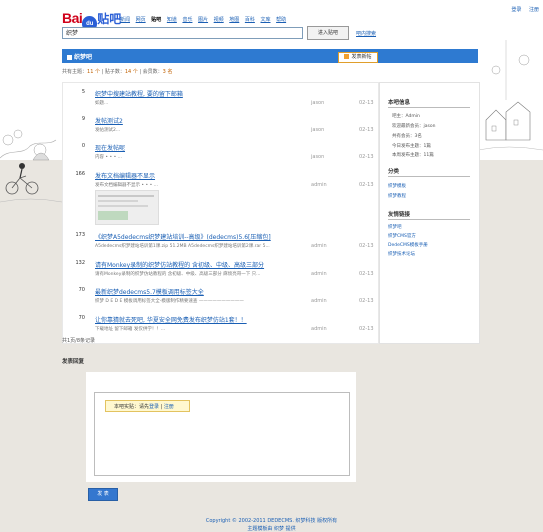 The height and width of the screenshot is (532, 543). What do you see at coordinates (171, 319) in the screenshot?
I see `thread-title: 让你靠猜就去死吧, 华夏安全网免费发布织梦仿站1套！！` at bounding box center [171, 319].